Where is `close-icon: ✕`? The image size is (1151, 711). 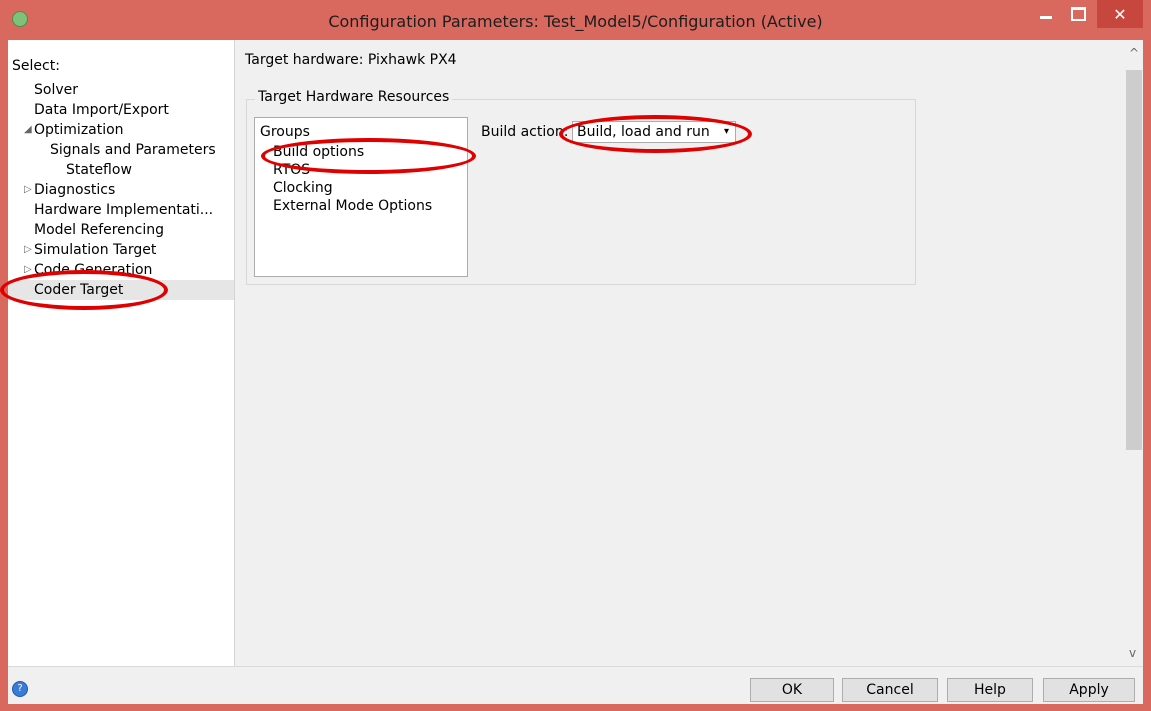
close-icon: ✕ is located at coordinates (1120, 14).